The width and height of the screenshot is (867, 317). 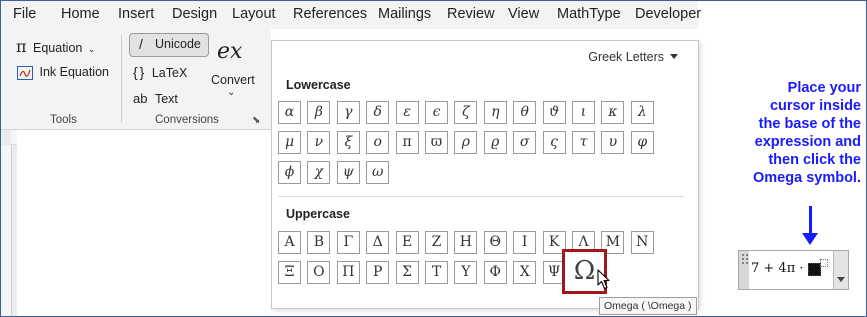 I want to click on section-divider, so click(x=481, y=196).